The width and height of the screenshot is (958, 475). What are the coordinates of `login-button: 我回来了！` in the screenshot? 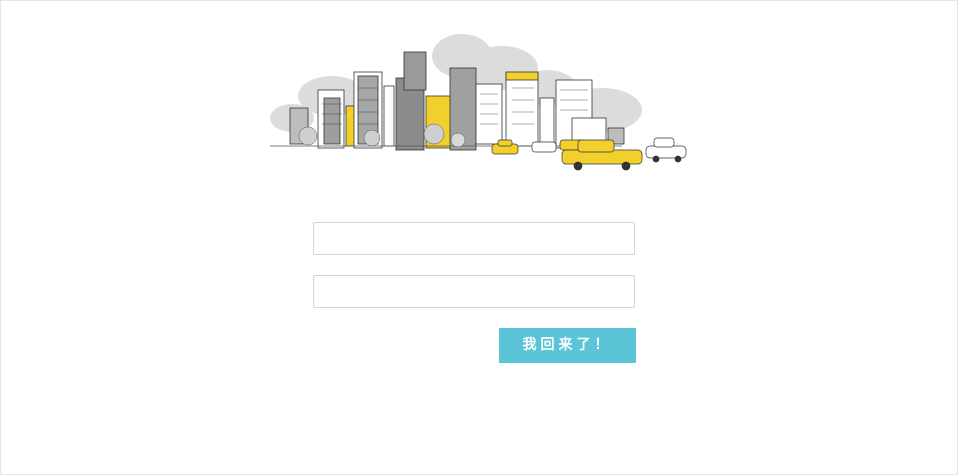 It's located at (567, 345).